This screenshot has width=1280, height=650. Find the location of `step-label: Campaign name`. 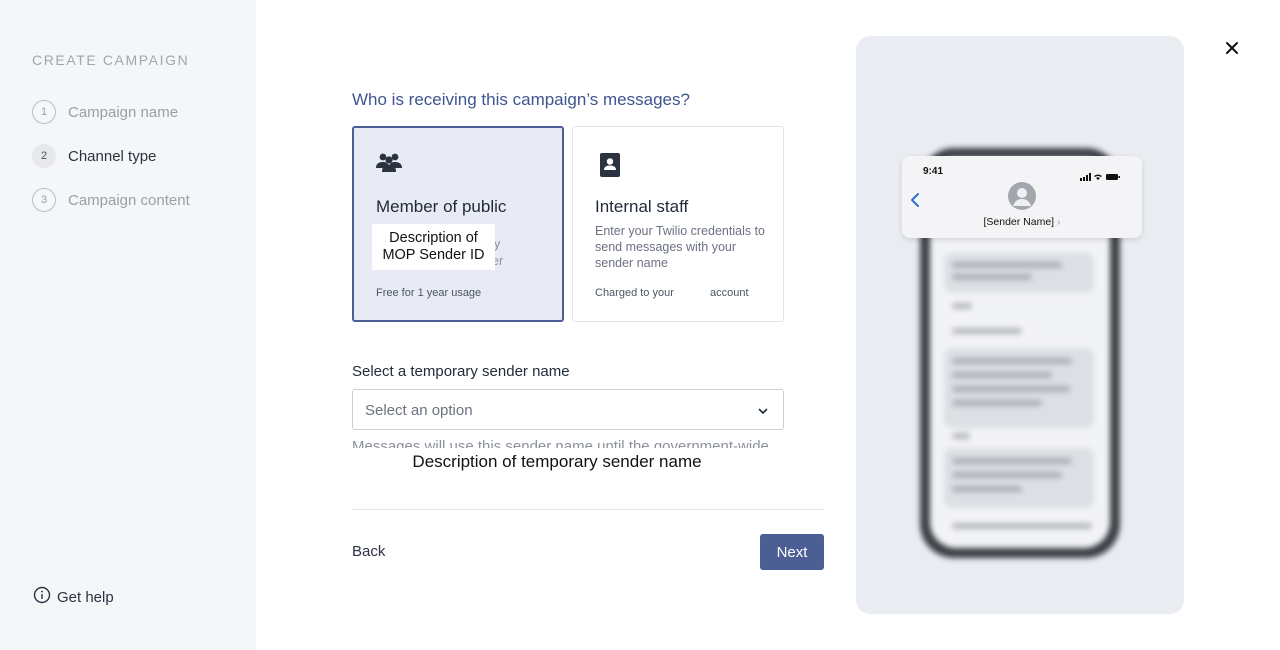

step-label: Campaign name is located at coordinates (123, 112).